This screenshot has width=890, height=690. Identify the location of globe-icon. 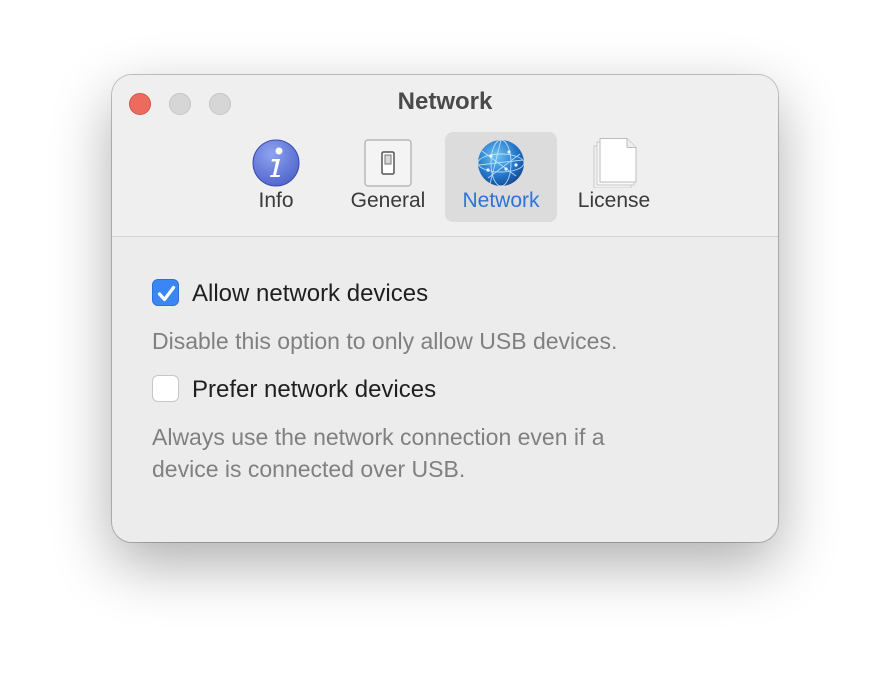
(501, 163).